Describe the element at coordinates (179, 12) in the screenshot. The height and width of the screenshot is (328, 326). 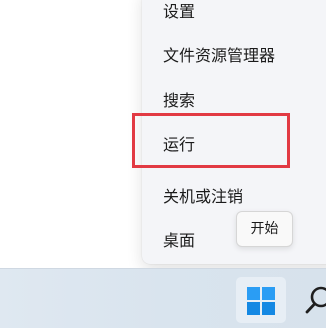
I see `menu-item-settings: 设置` at that location.